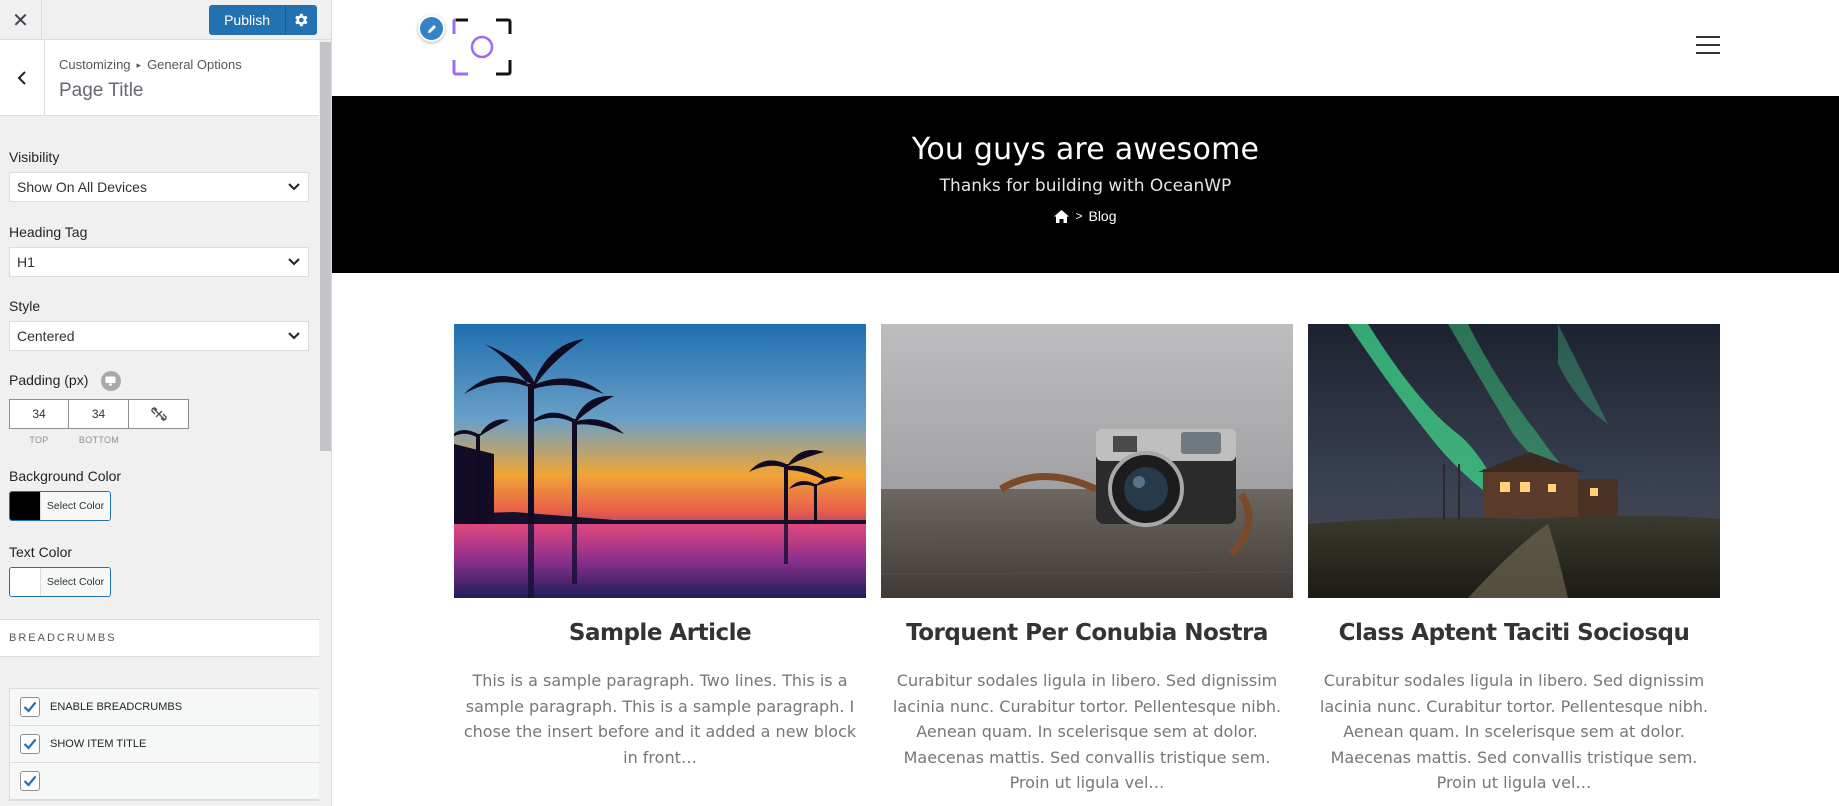 The width and height of the screenshot is (1839, 806). What do you see at coordinates (26, 262) in the screenshot?
I see `heading-tag-value: H1` at bounding box center [26, 262].